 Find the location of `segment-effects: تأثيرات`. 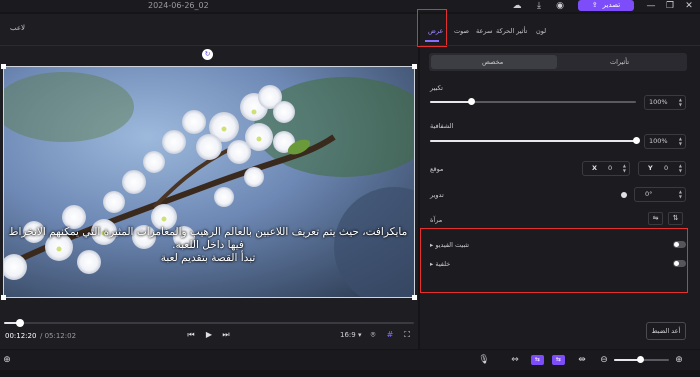

segment-effects: تأثيرات is located at coordinates (619, 62).